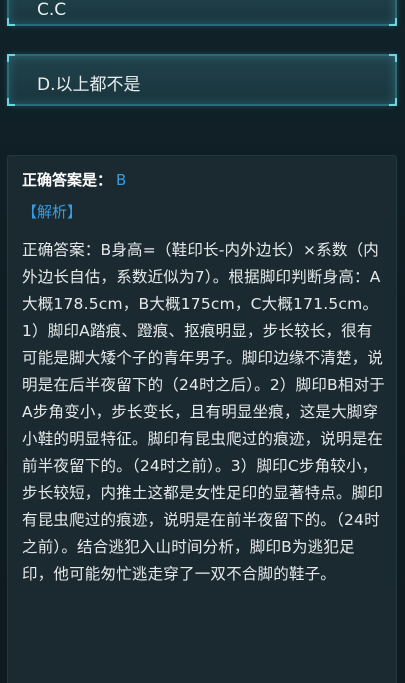  Describe the element at coordinates (121, 180) in the screenshot. I see `correct-answer-value: B` at that location.